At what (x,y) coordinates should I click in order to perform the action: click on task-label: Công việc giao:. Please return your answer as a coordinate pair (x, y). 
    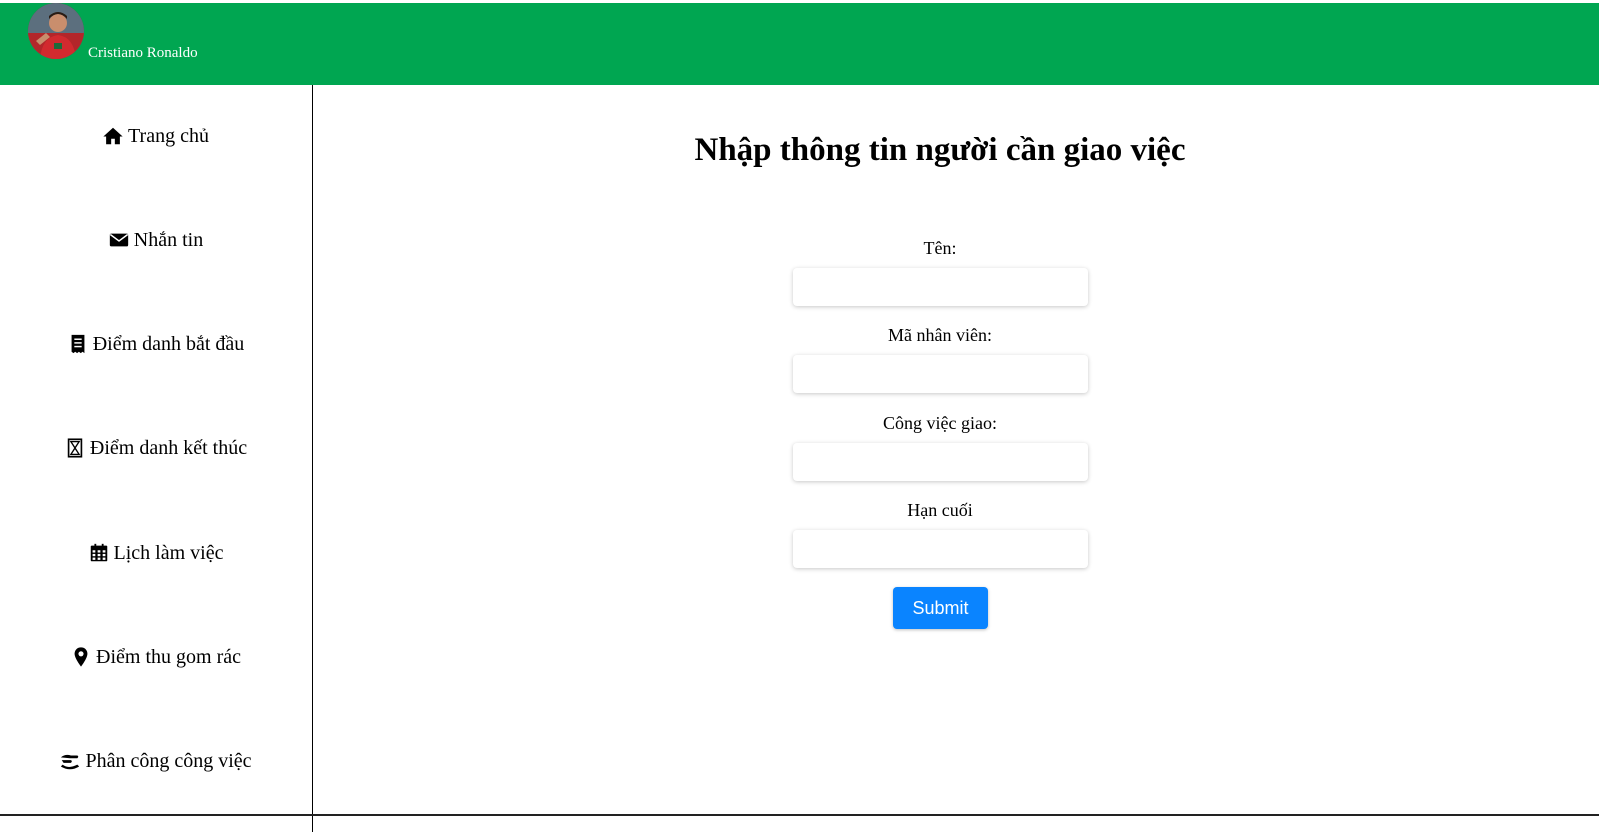
    Looking at the image, I should click on (940, 423).